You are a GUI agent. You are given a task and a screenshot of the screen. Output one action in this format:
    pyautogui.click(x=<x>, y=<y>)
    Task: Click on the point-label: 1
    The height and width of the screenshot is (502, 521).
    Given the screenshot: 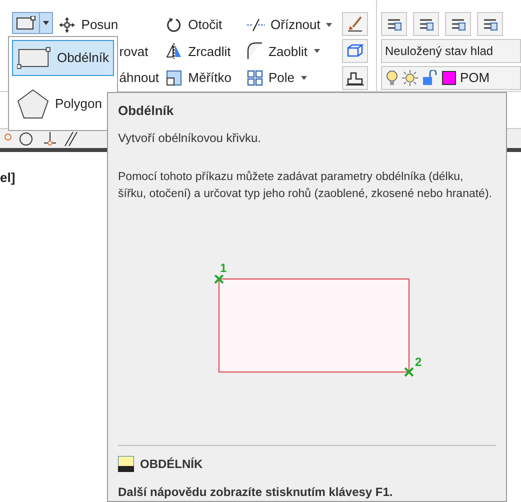 What is the action you would take?
    pyautogui.click(x=223, y=268)
    